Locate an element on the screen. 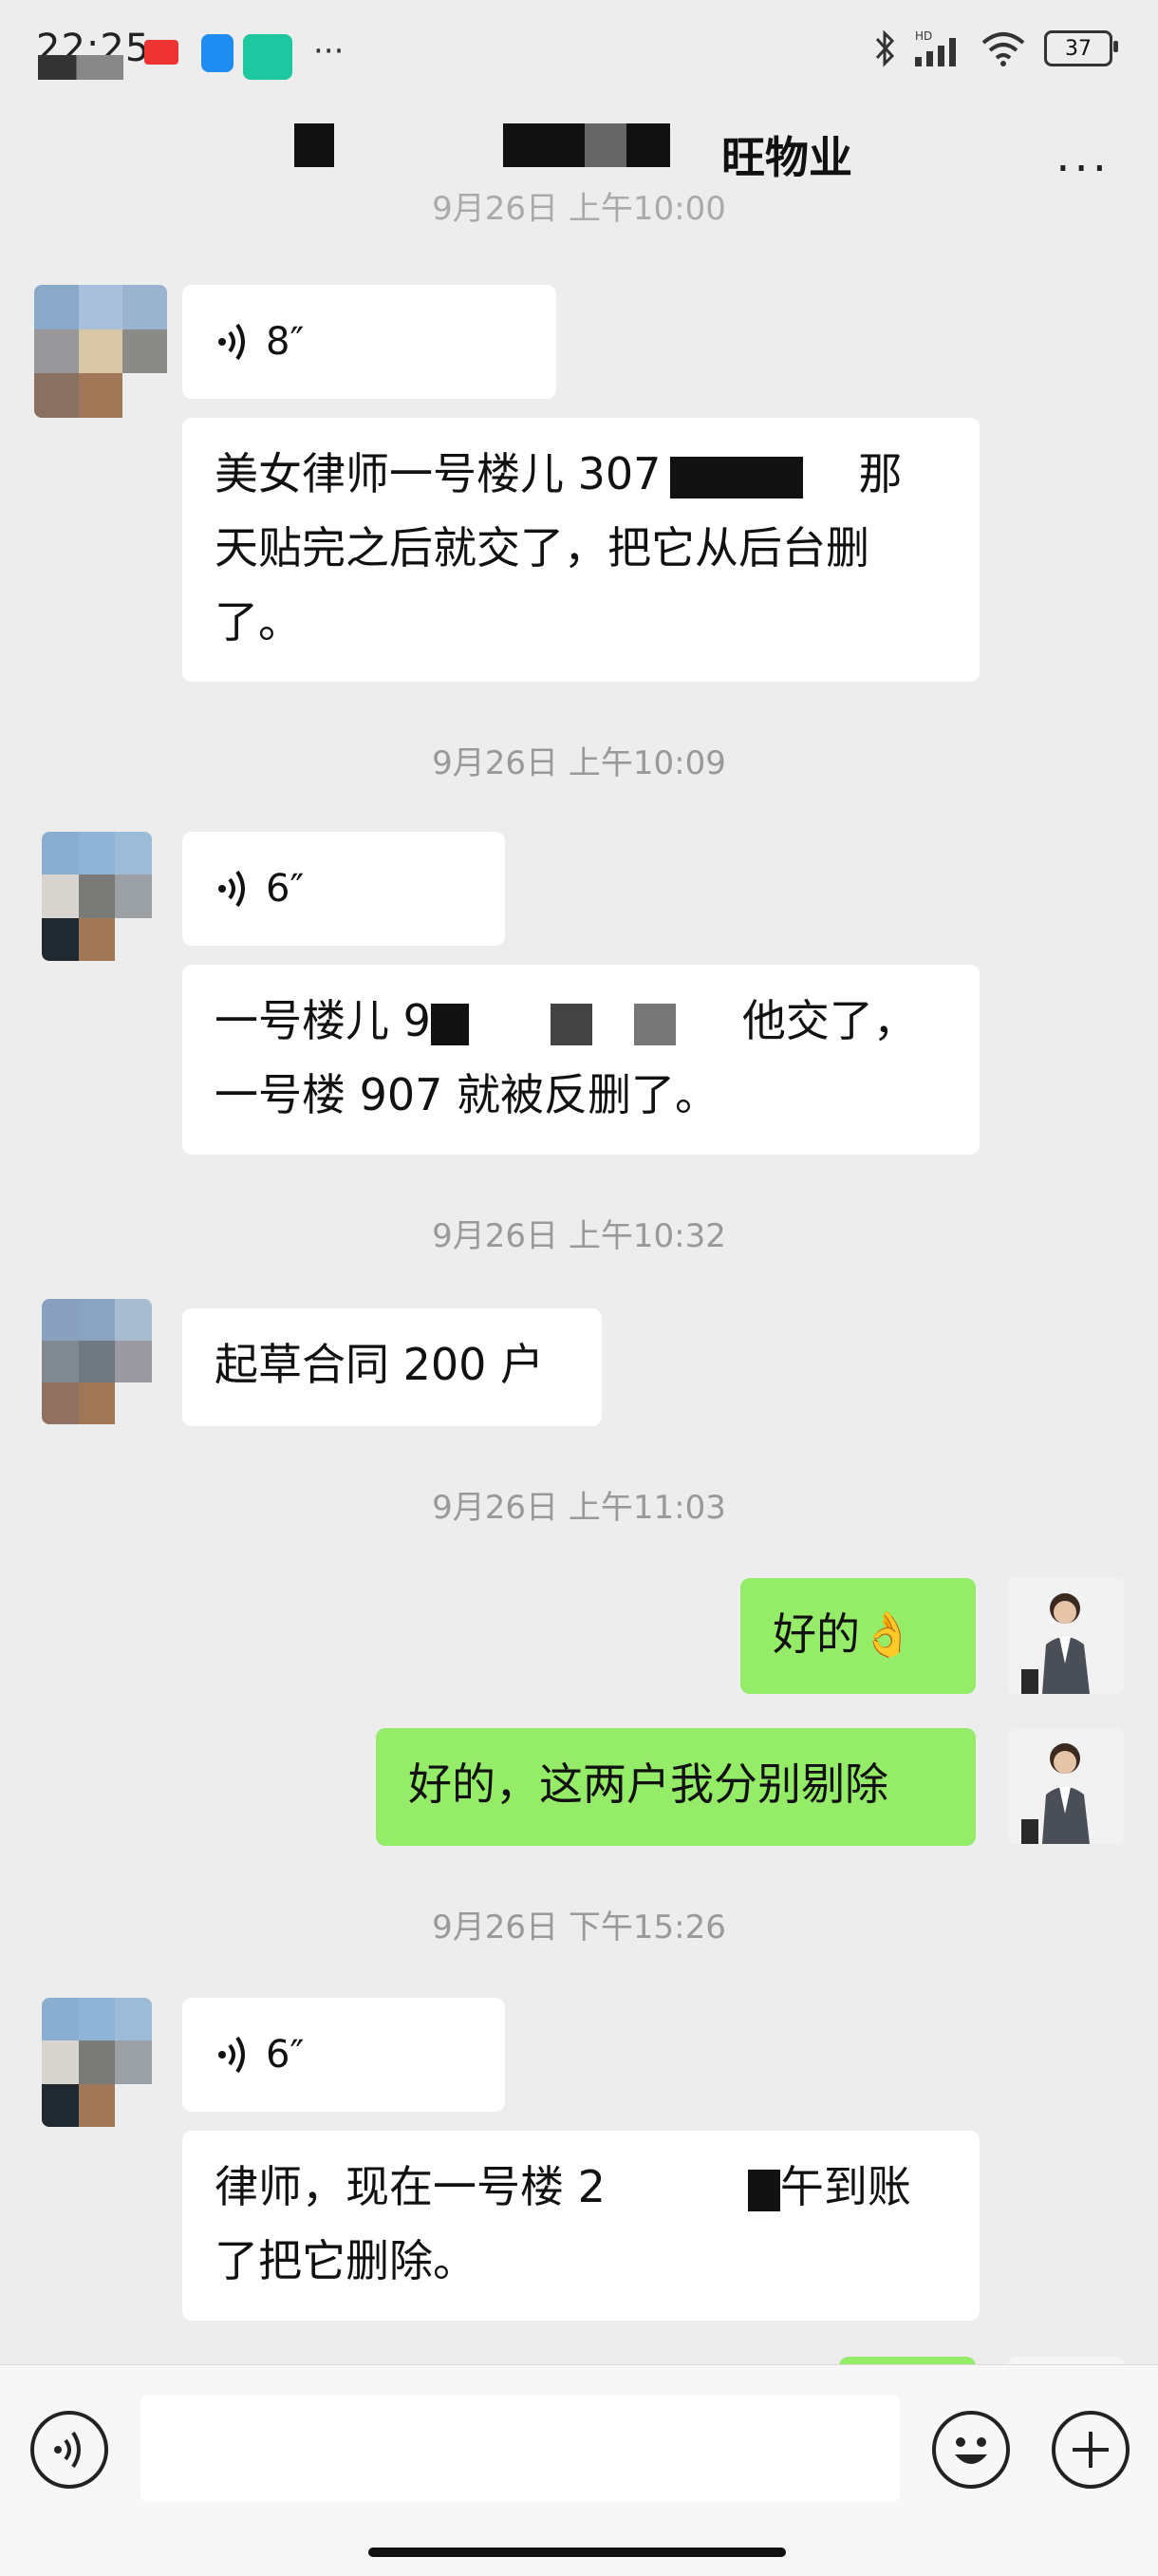 The image size is (1158, 2576). home-indicator is located at coordinates (577, 2552).